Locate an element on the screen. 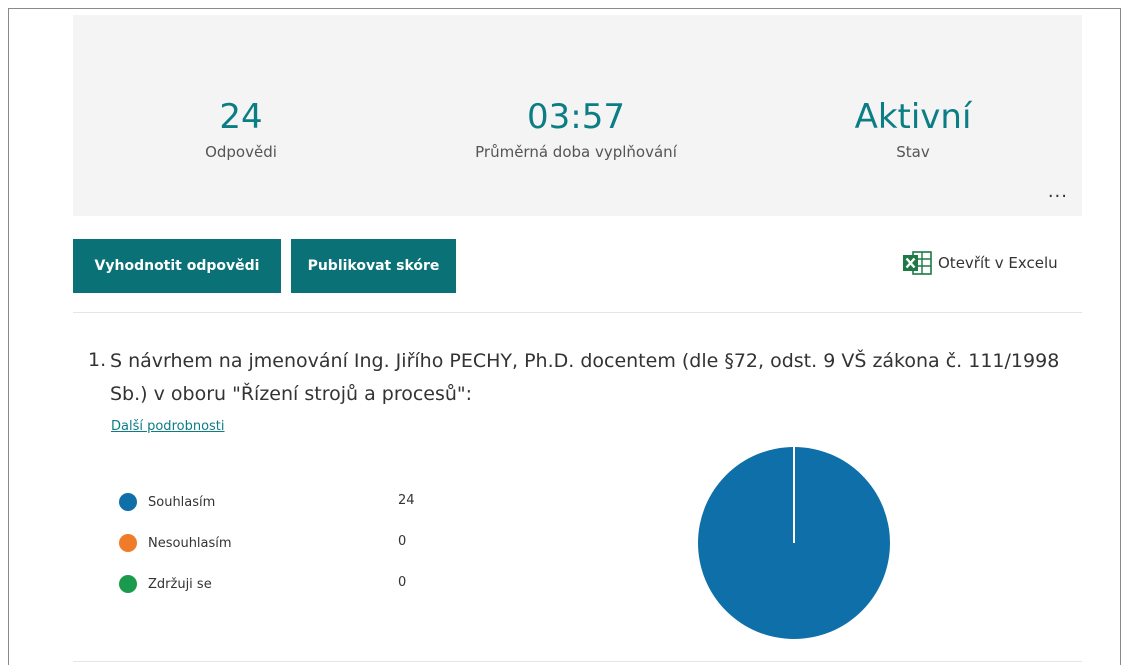 Image resolution: width=1122 pixels, height=665 pixels. legend-item: Zdržuji se is located at coordinates (165, 584).